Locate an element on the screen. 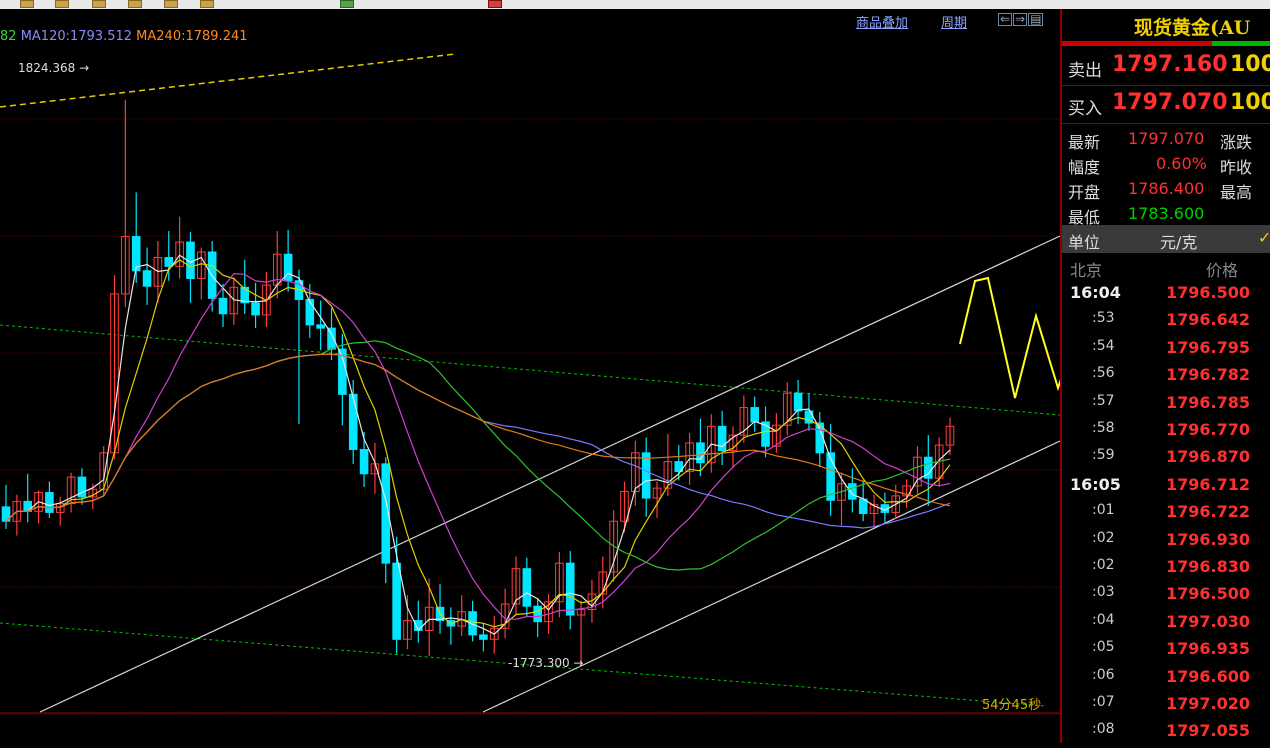 The image size is (1270, 748). tick-row: :54 1796.795 is located at coordinates (1166, 351).